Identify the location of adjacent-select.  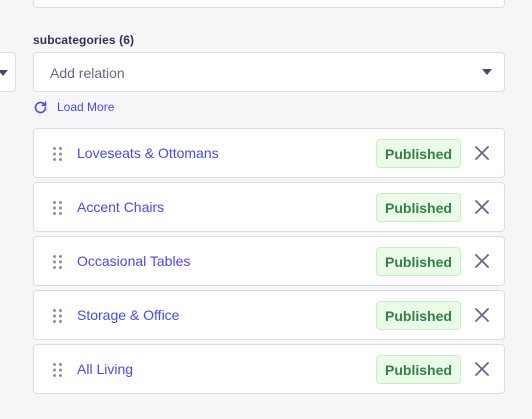
(8, 72).